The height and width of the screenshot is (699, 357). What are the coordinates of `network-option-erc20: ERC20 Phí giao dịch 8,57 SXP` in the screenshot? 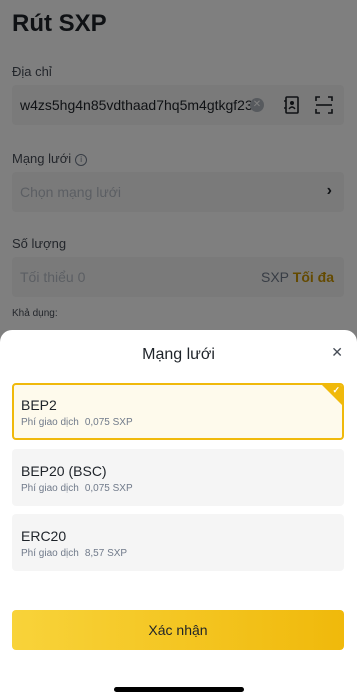 It's located at (178, 542).